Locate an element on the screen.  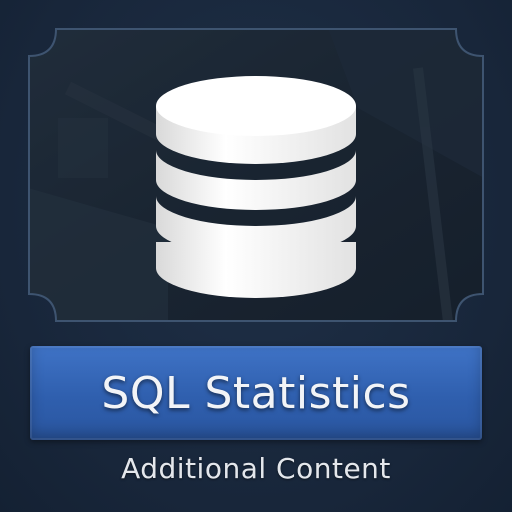
addon-title: SQL Statistics is located at coordinates (256, 393).